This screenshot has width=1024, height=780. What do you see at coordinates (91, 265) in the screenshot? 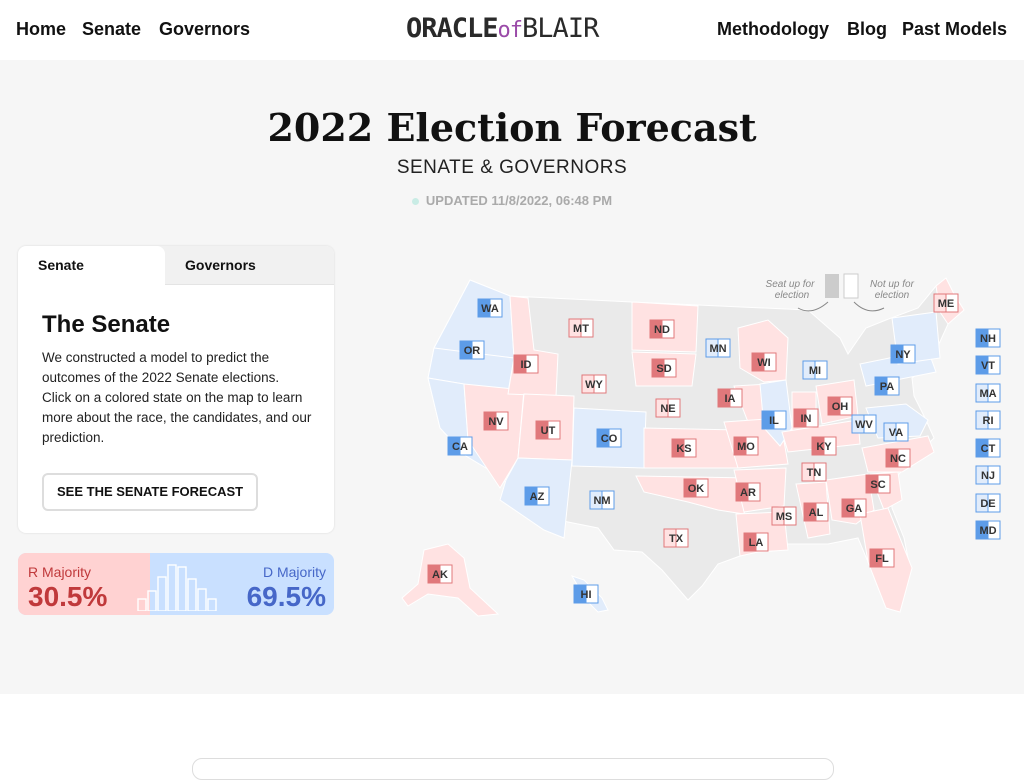
I see `tab-senate: Senate` at bounding box center [91, 265].